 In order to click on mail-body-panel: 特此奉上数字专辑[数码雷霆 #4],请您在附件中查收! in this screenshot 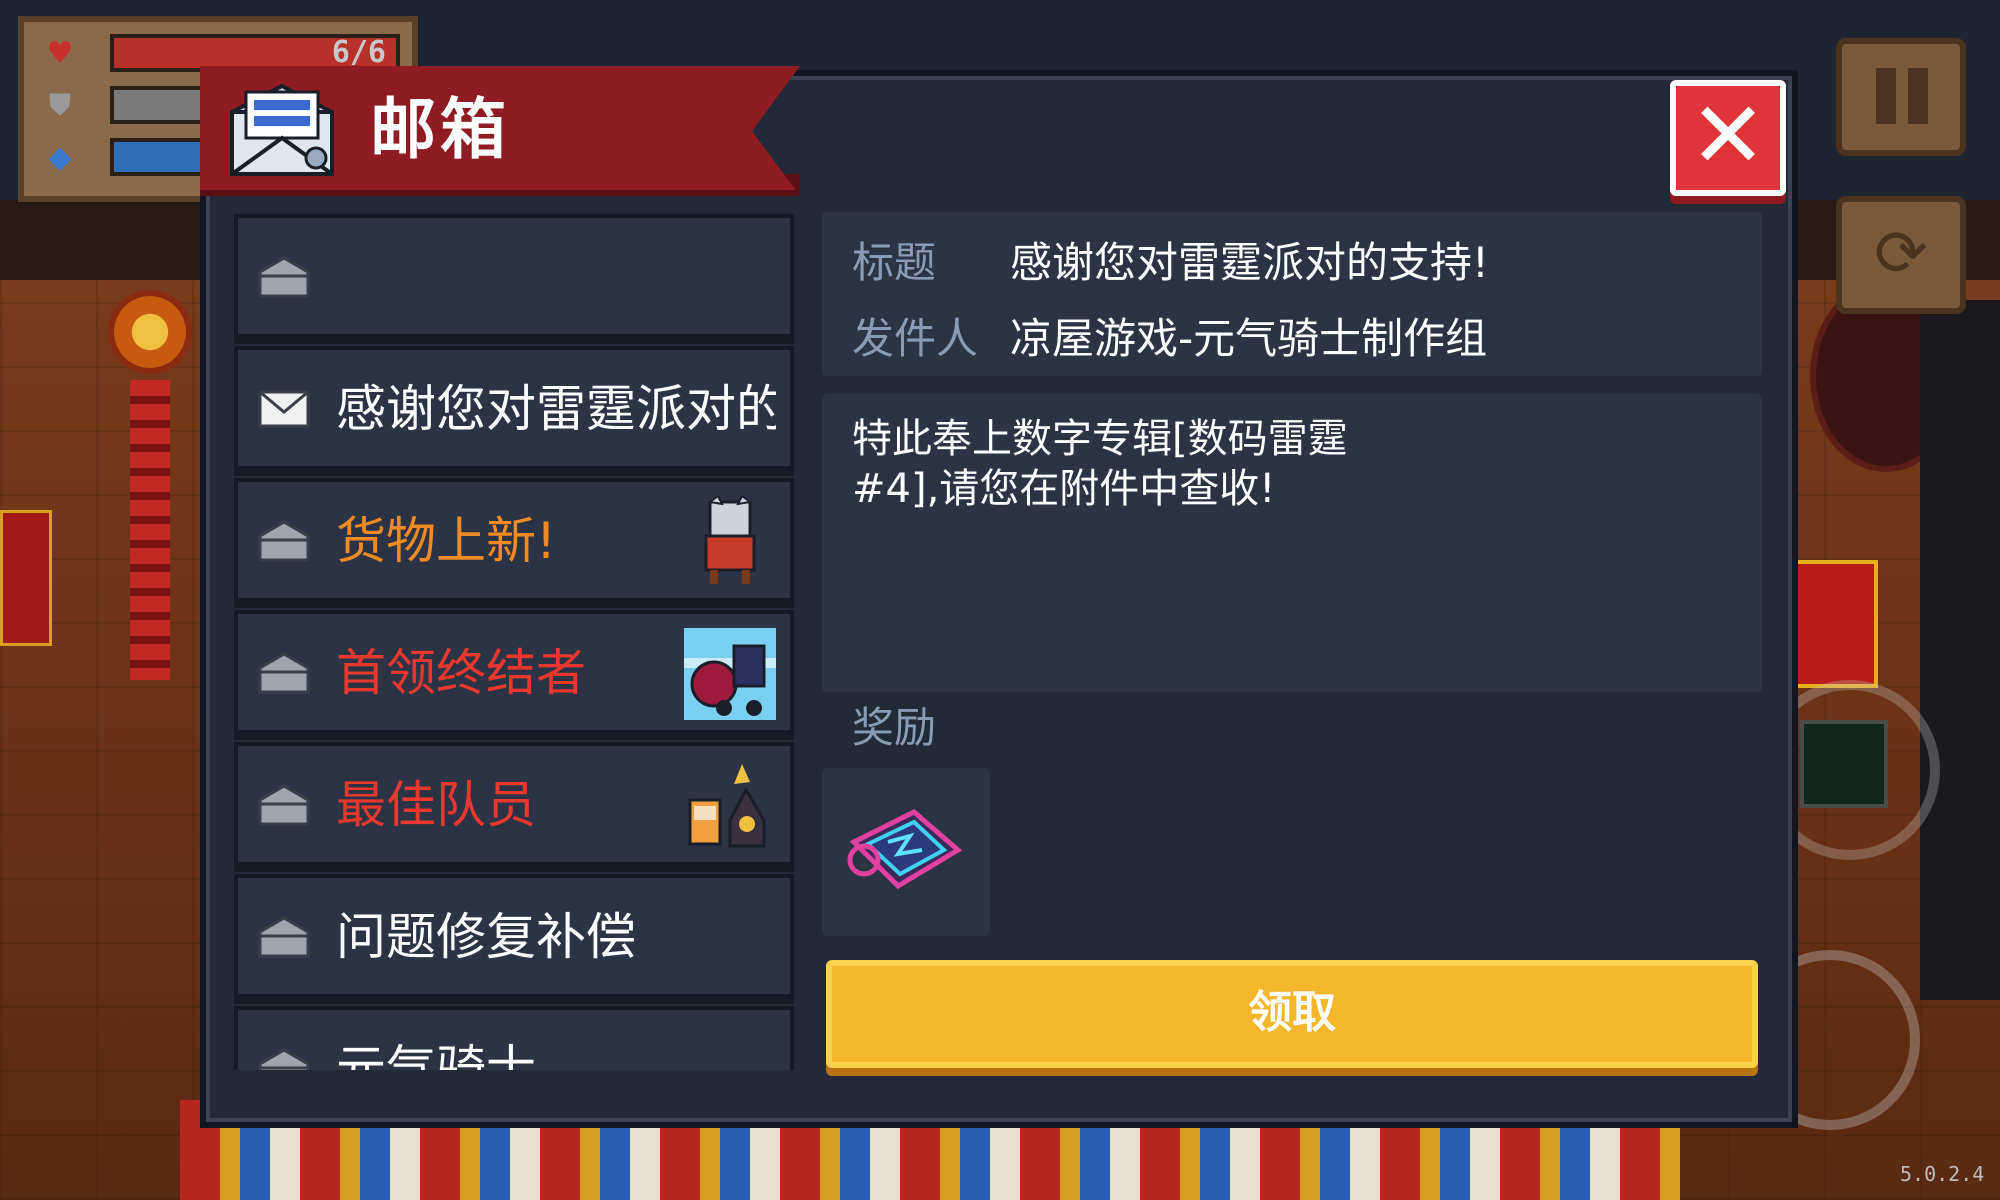, I will do `click(1292, 543)`.